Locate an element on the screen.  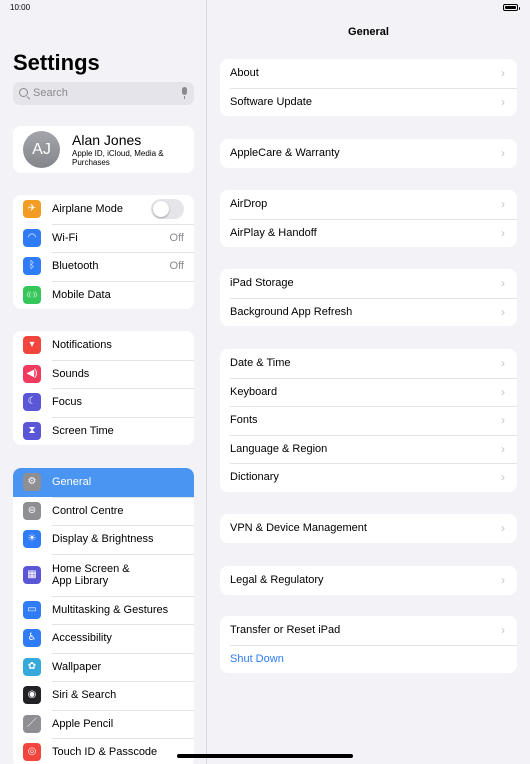
sidebar-item-mobile-data: ((·)) Mobile Data is located at coordinates (103, 295).